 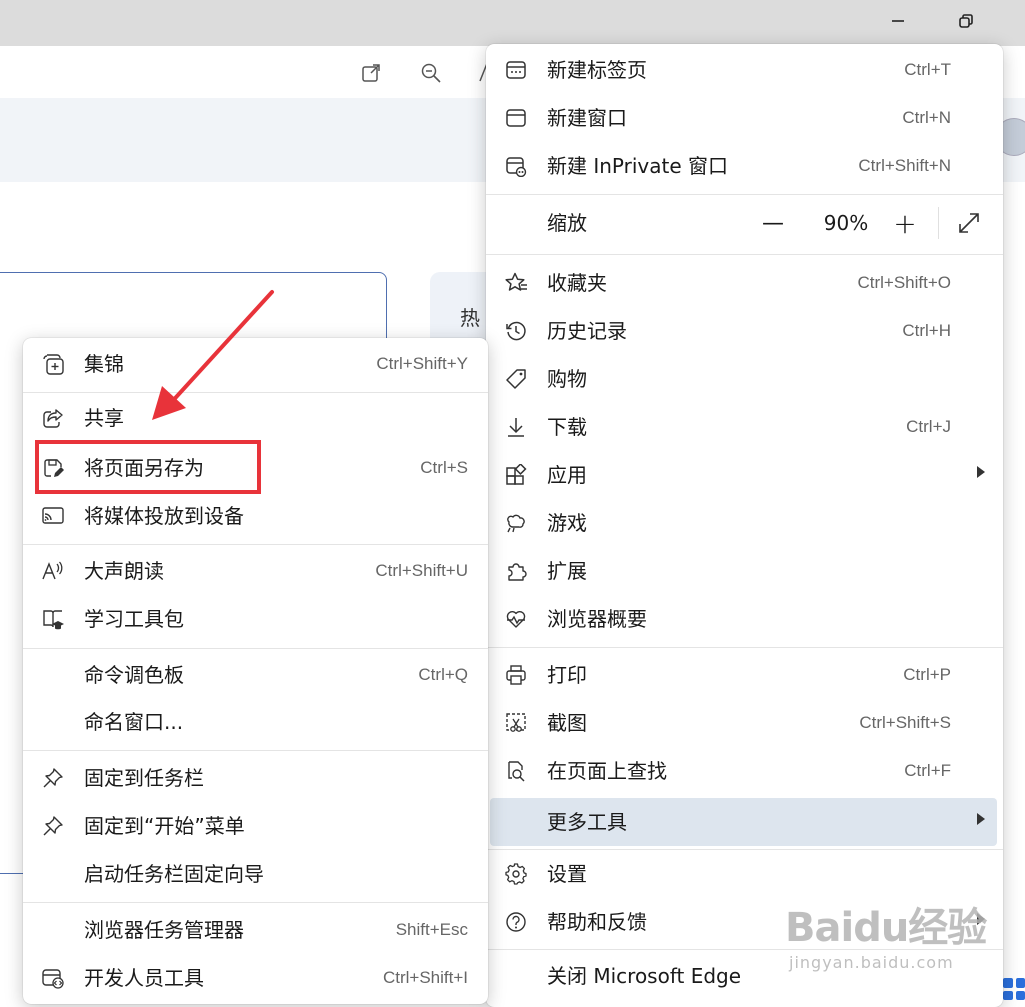 I want to click on menu-item-favorites: 收藏夹 Ctrl+Shift+O, so click(x=744, y=283).